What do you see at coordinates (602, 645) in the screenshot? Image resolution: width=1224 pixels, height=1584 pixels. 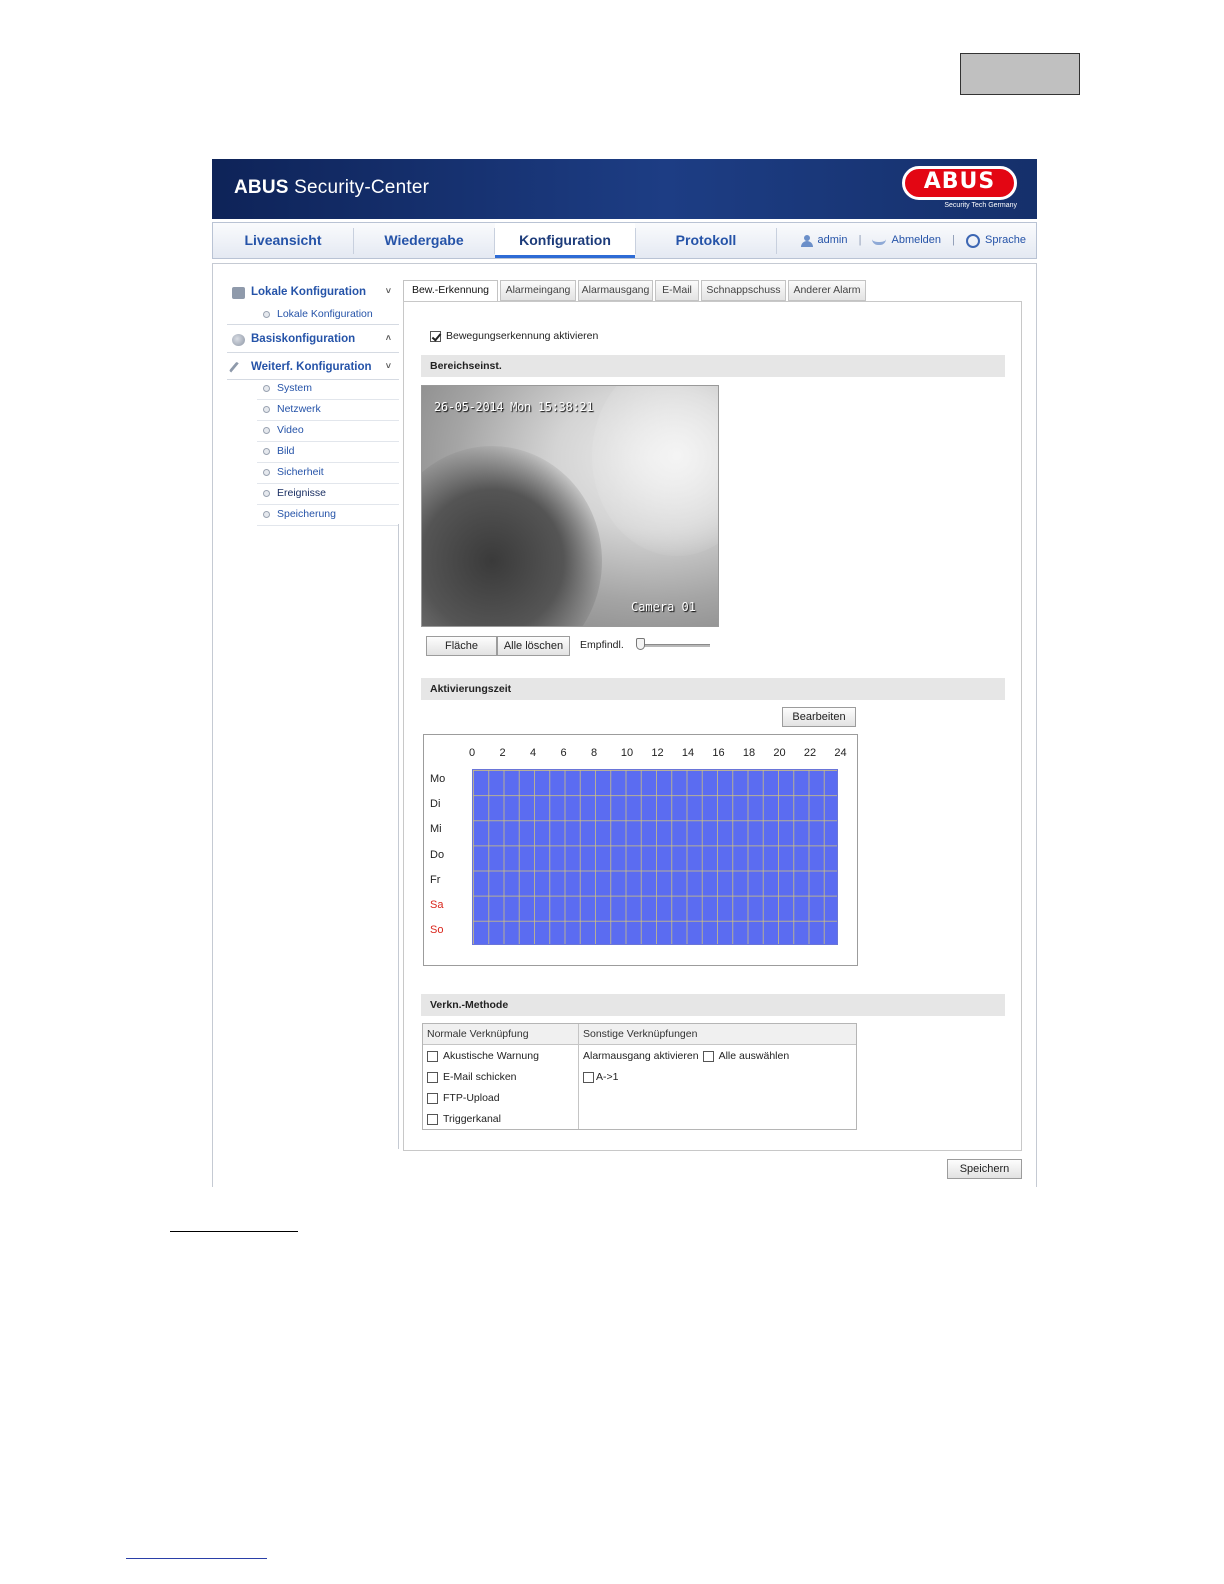 I see `sensitivity-label: Empfindl.` at bounding box center [602, 645].